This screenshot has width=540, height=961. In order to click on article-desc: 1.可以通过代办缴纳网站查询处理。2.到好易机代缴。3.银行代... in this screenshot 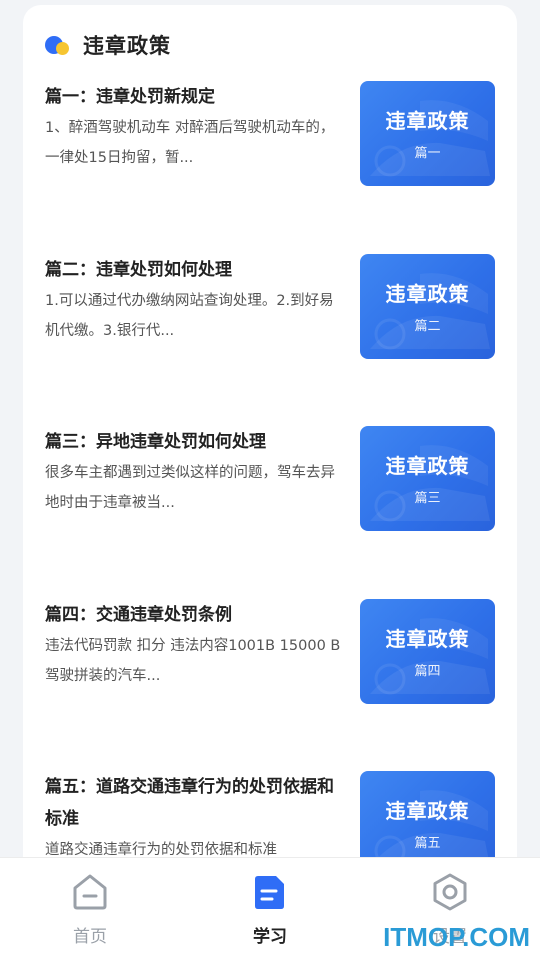, I will do `click(189, 316)`.